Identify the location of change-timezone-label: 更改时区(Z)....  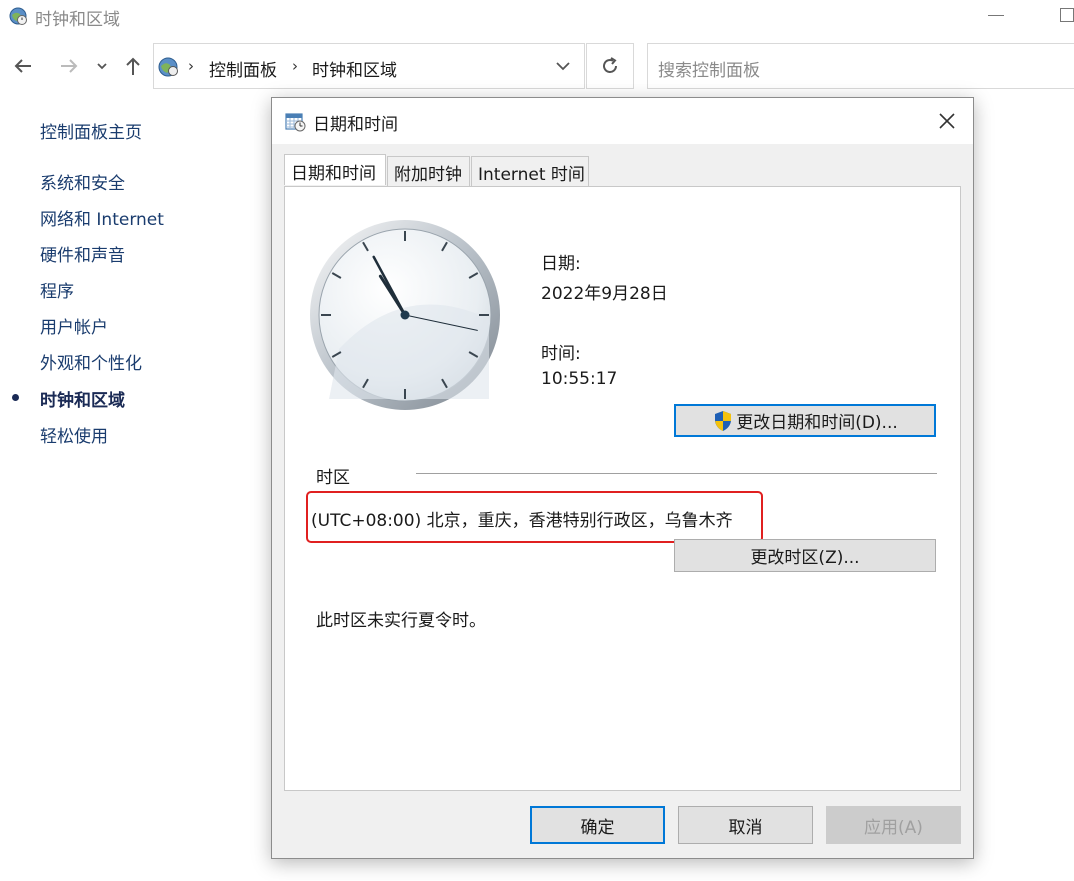
(805, 558).